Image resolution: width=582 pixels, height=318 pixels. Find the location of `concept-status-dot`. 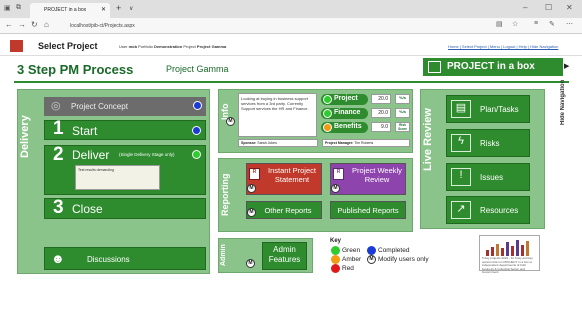

concept-status-dot is located at coordinates (197, 105).